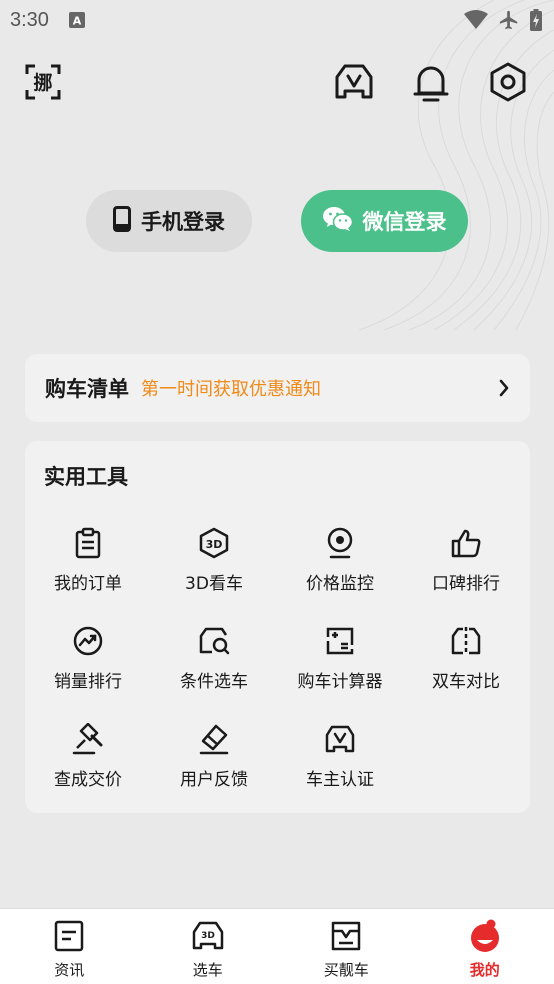 Image resolution: width=554 pixels, height=984 pixels. What do you see at coordinates (340, 780) in the screenshot?
I see `tool-label: 车主认证` at bounding box center [340, 780].